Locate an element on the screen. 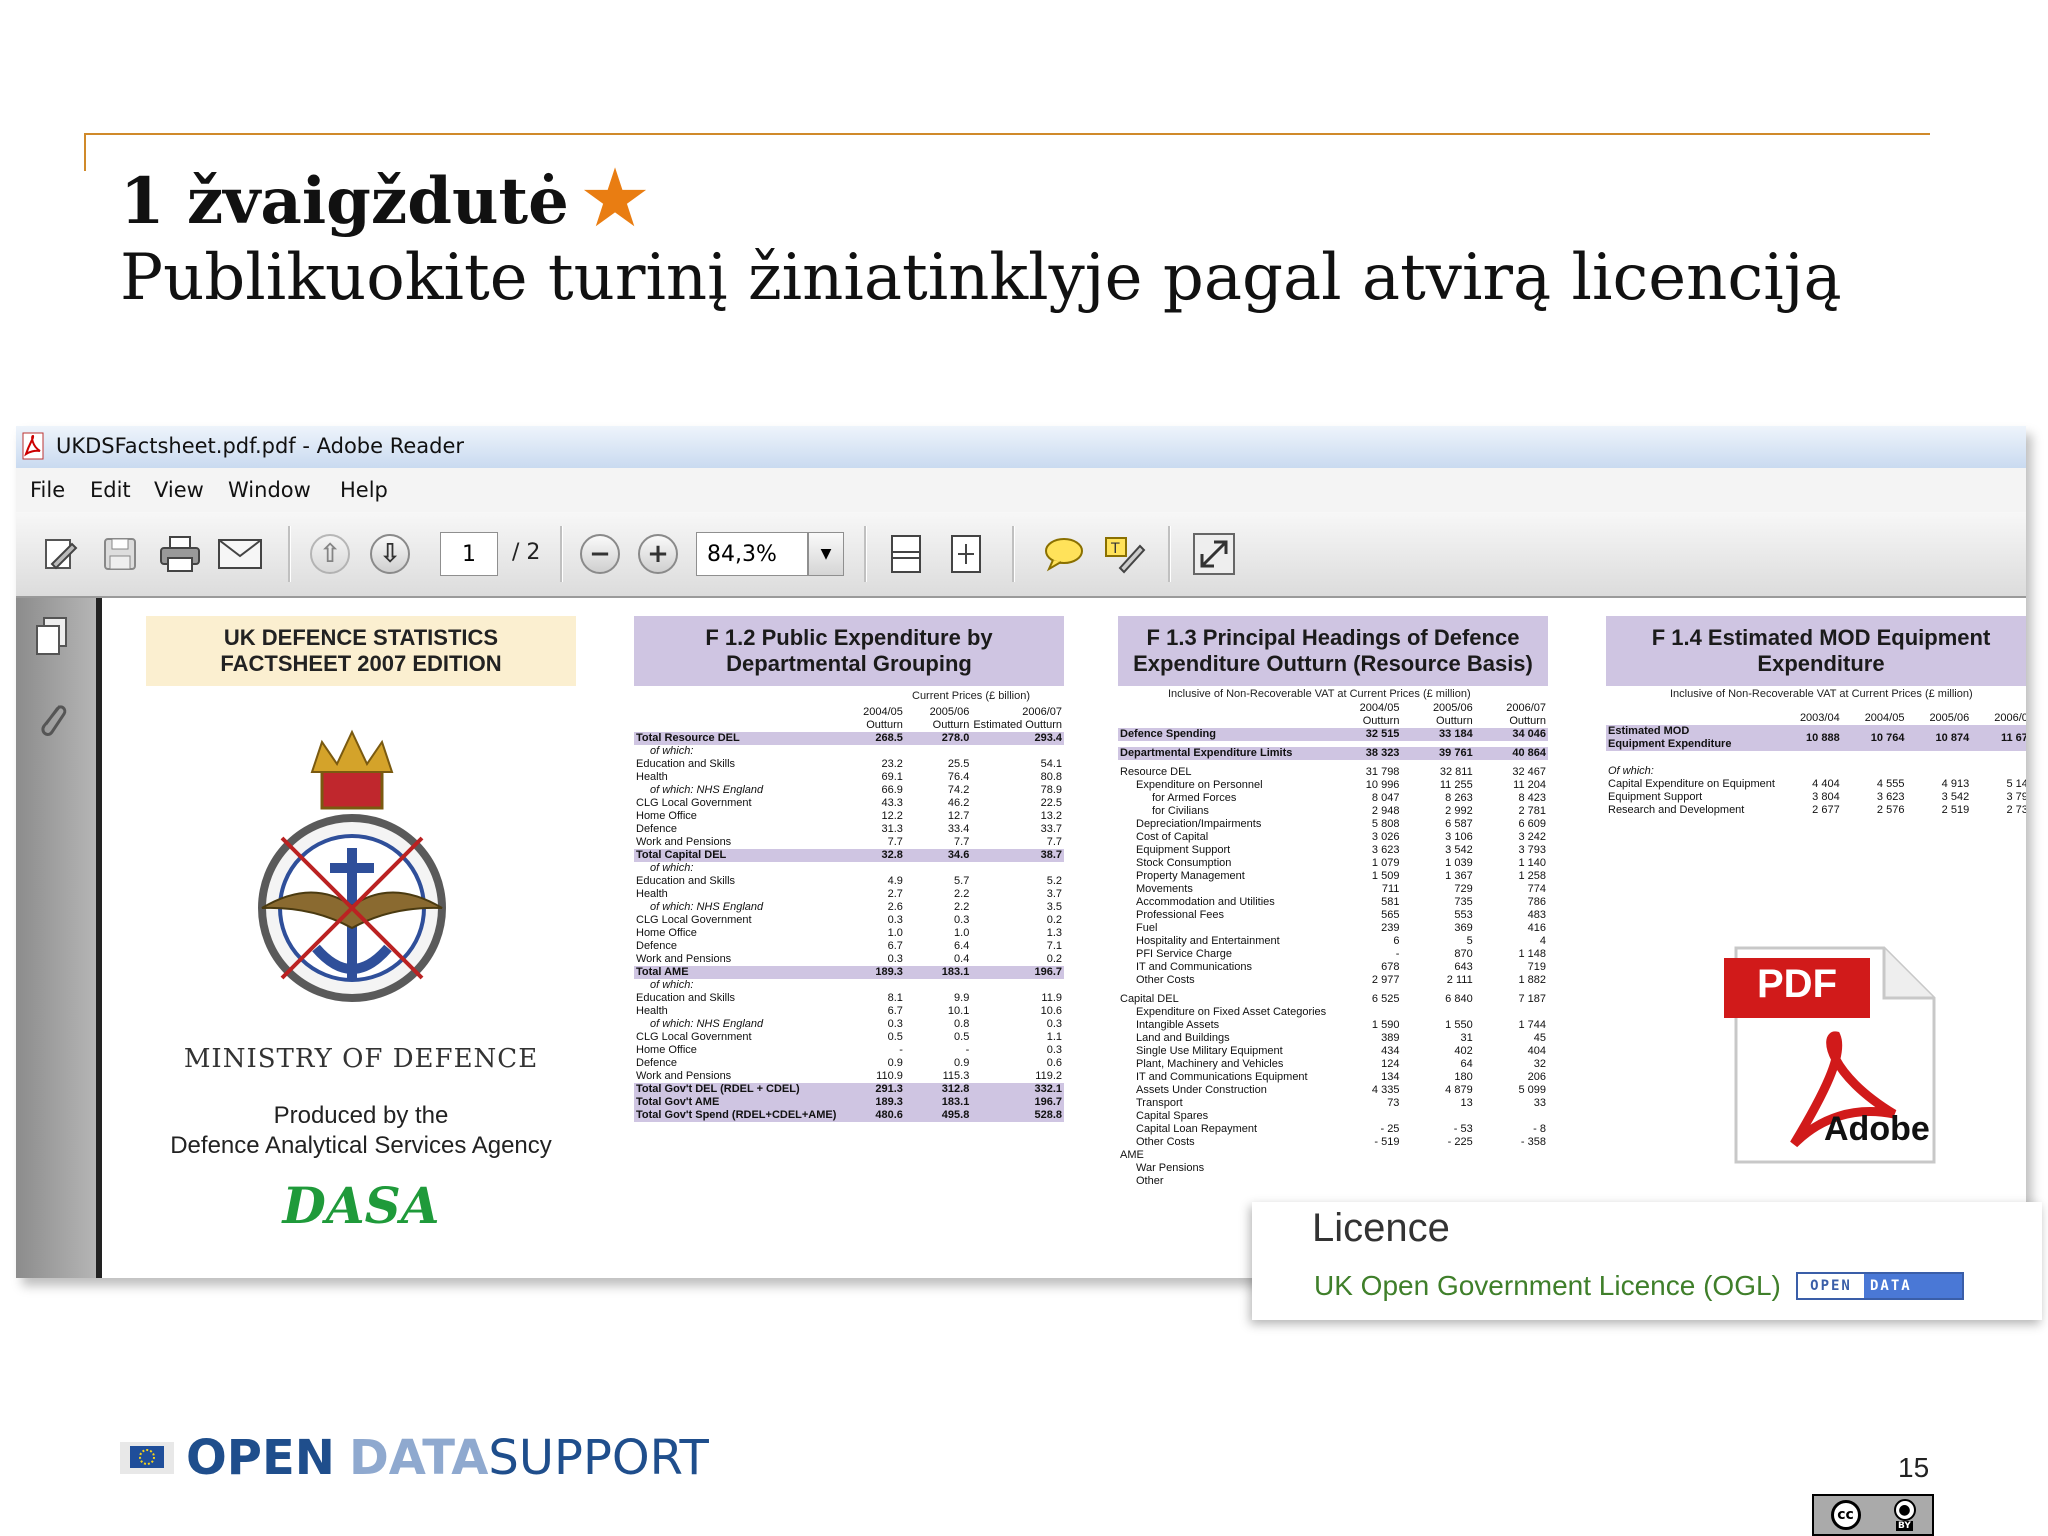  table-row: Hospitality and Entertainment 6 5 4 is located at coordinates (1333, 941).